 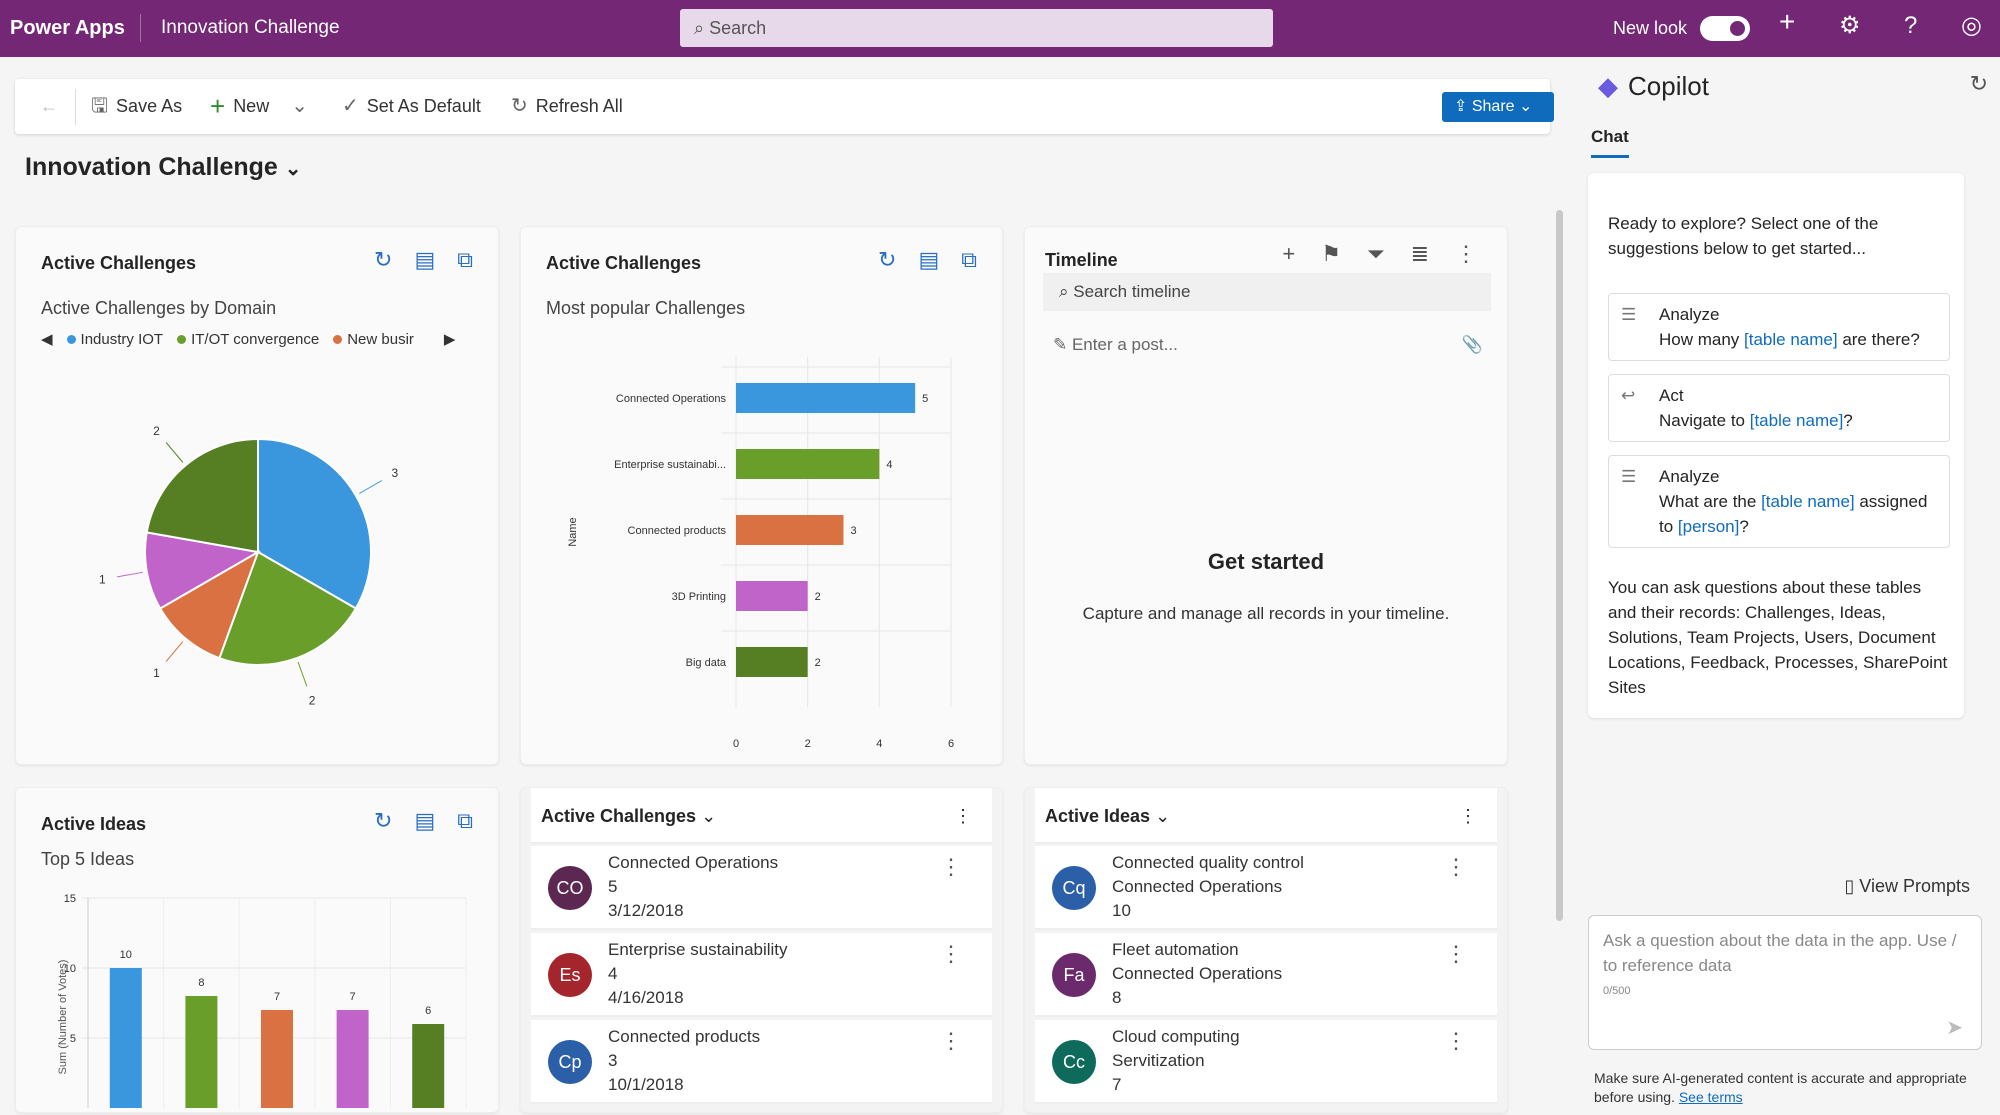 I want to click on data-label: 7, so click(x=277, y=997).